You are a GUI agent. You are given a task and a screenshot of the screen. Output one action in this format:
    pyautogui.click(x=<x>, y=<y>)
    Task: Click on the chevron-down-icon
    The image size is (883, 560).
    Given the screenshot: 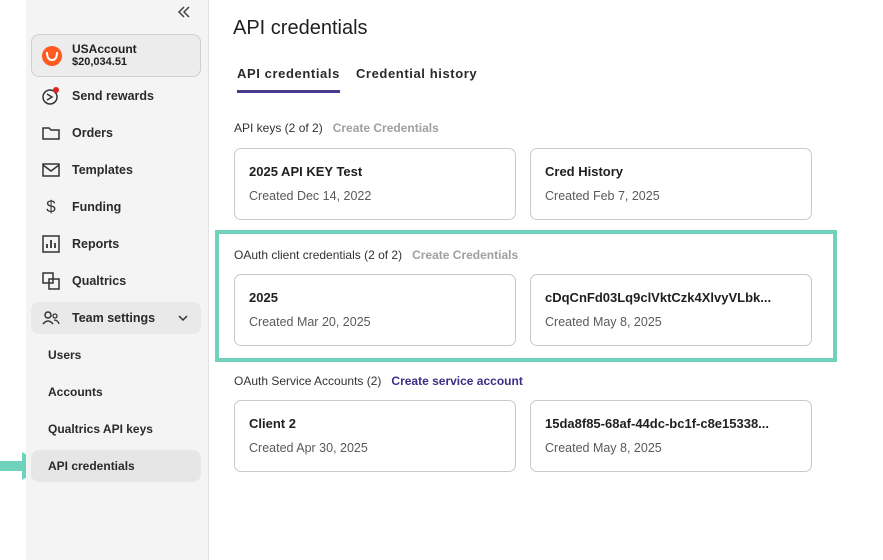 What is the action you would take?
    pyautogui.click(x=183, y=320)
    